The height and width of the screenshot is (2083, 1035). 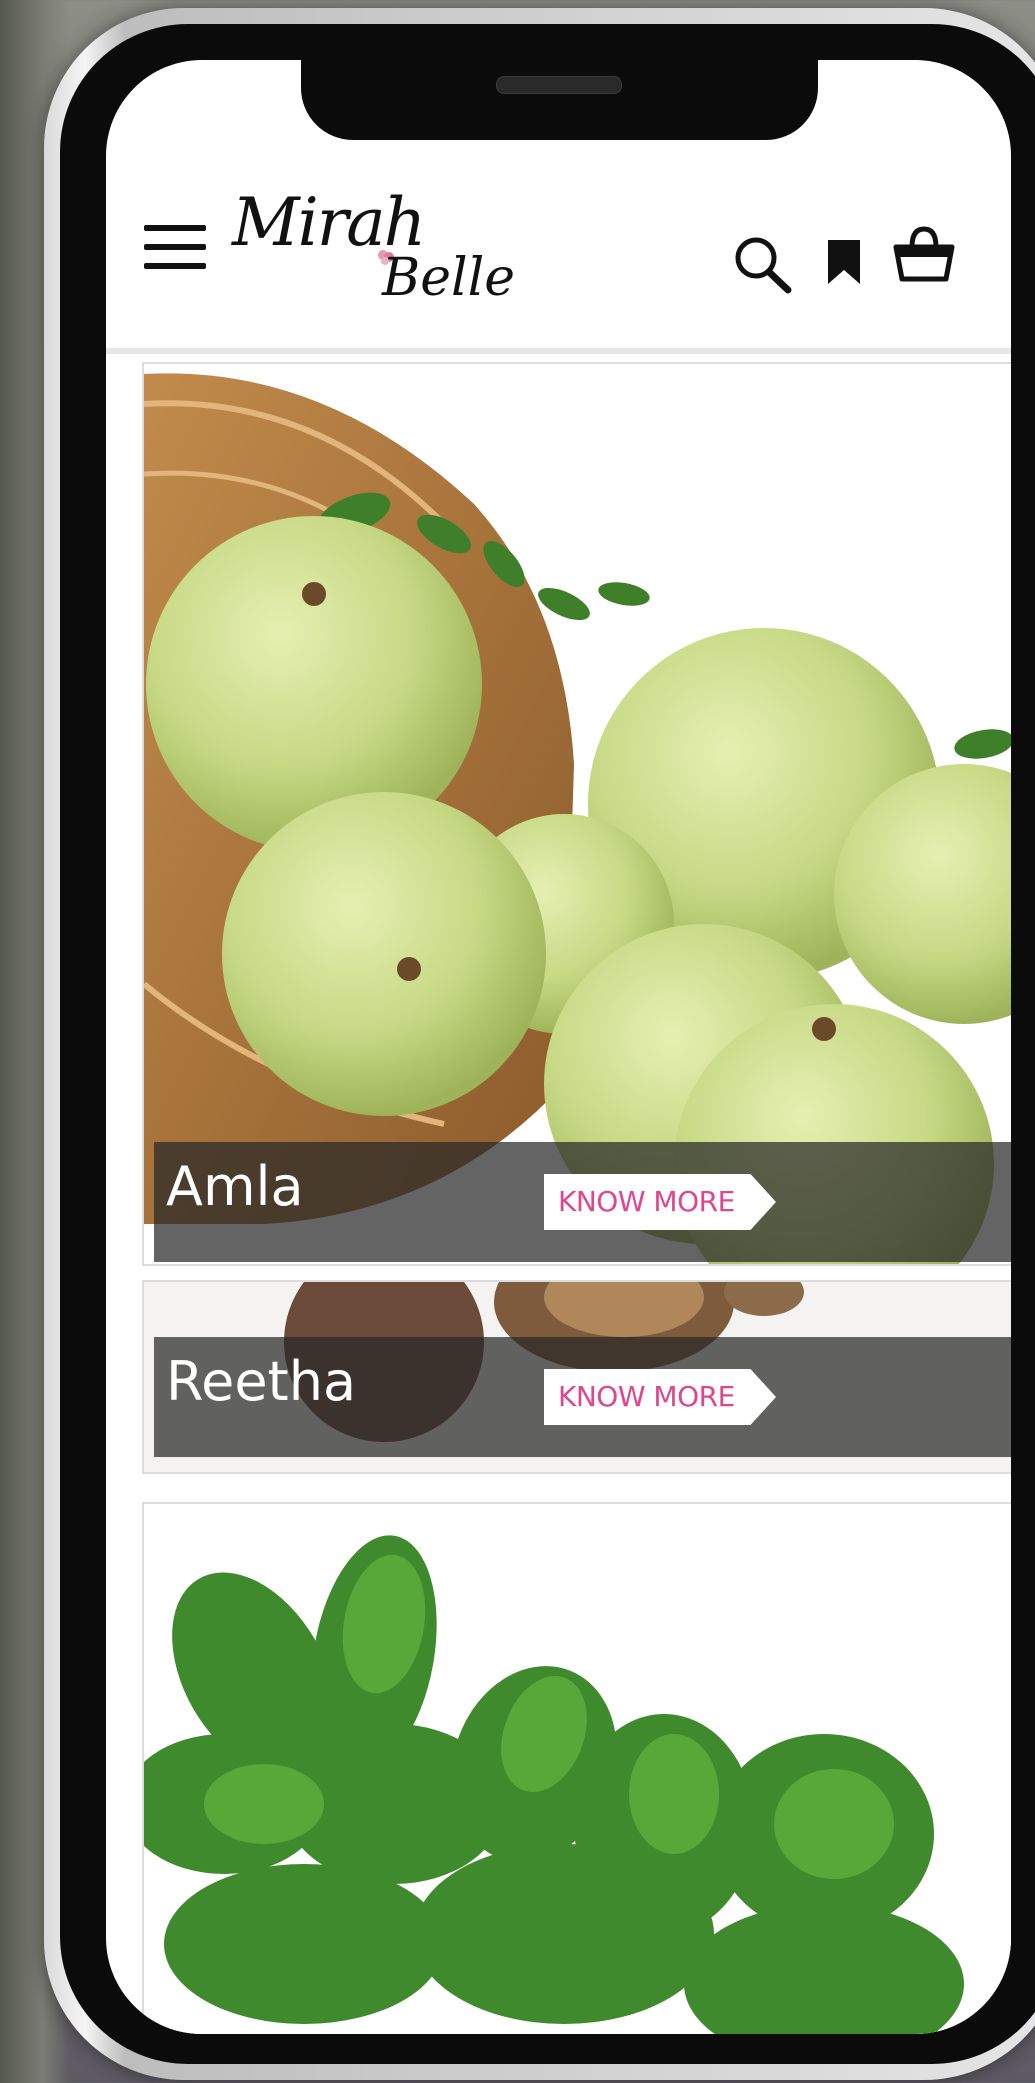 I want to click on product-title-amla: Amla, so click(x=235, y=1186).